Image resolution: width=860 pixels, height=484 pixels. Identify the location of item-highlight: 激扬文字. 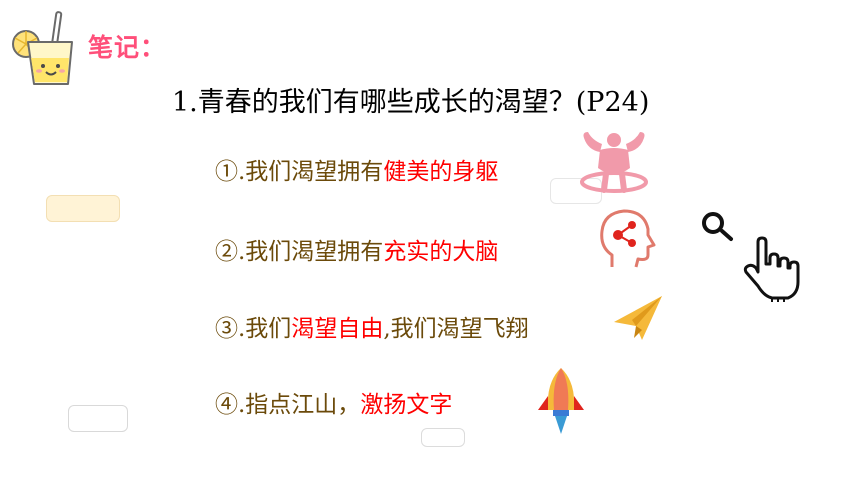
(406, 405).